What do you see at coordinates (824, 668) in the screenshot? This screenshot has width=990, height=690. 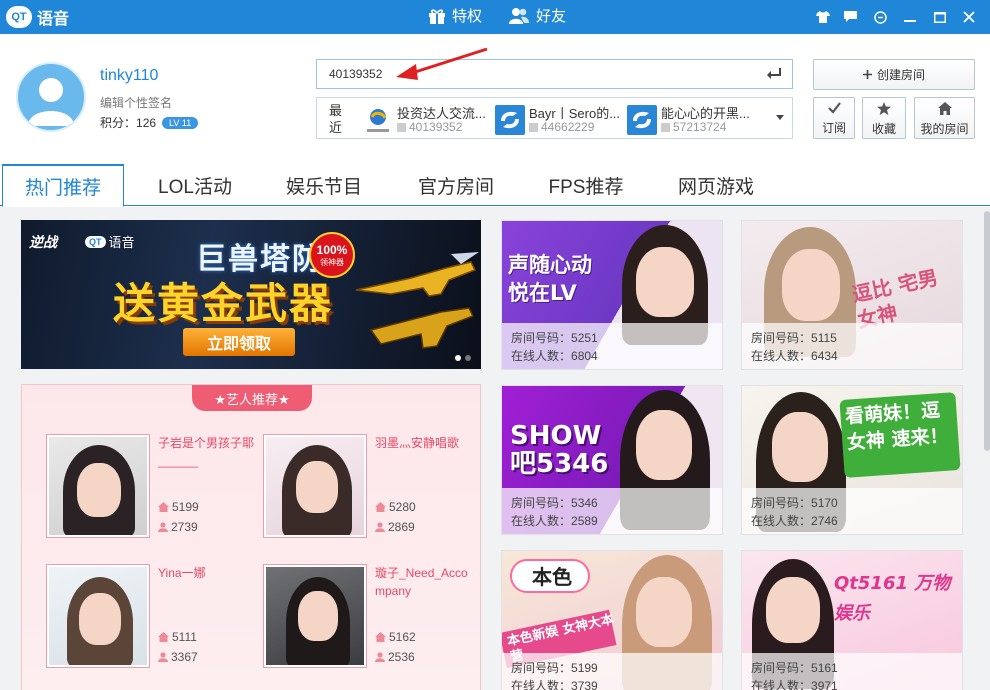 I see `room-number: 5161` at bounding box center [824, 668].